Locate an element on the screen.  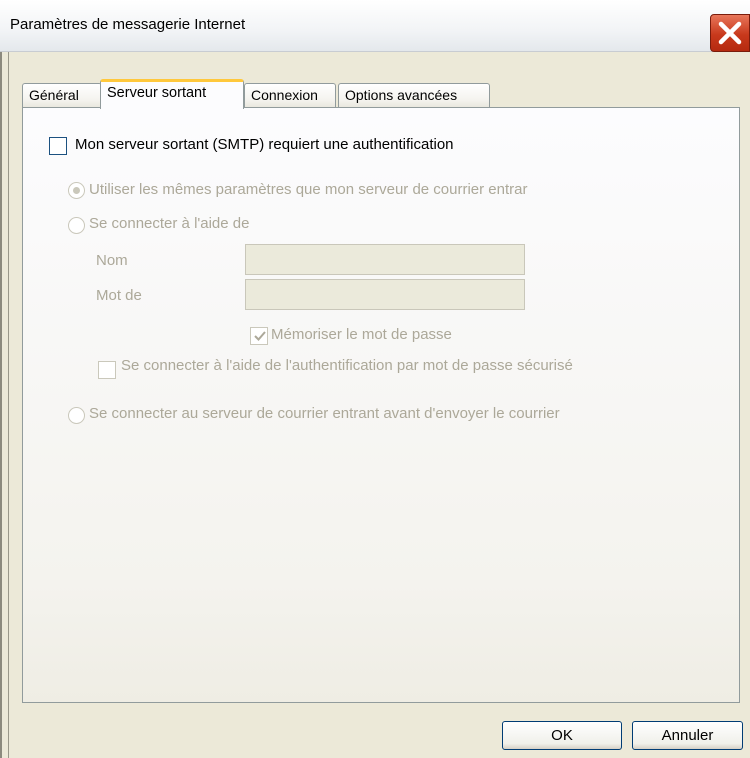
ok-button: OK is located at coordinates (562, 735).